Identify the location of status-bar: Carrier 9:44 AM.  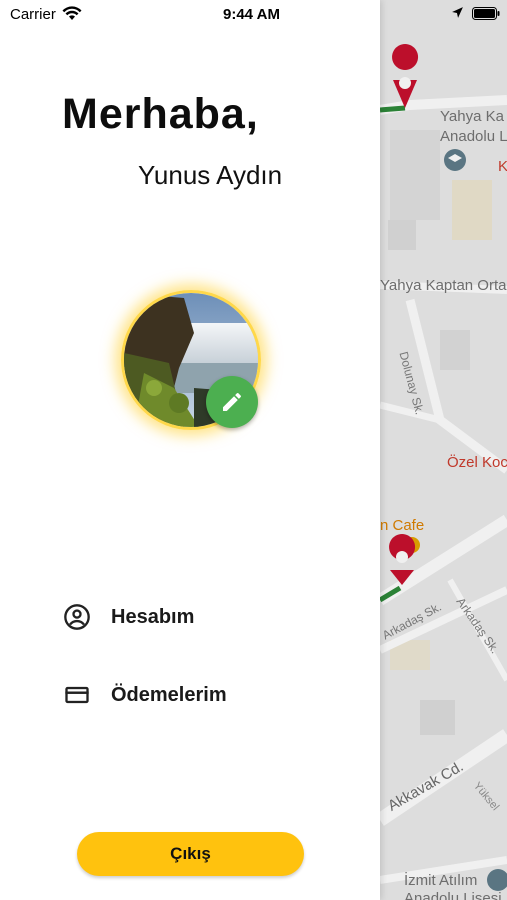
(253, 14).